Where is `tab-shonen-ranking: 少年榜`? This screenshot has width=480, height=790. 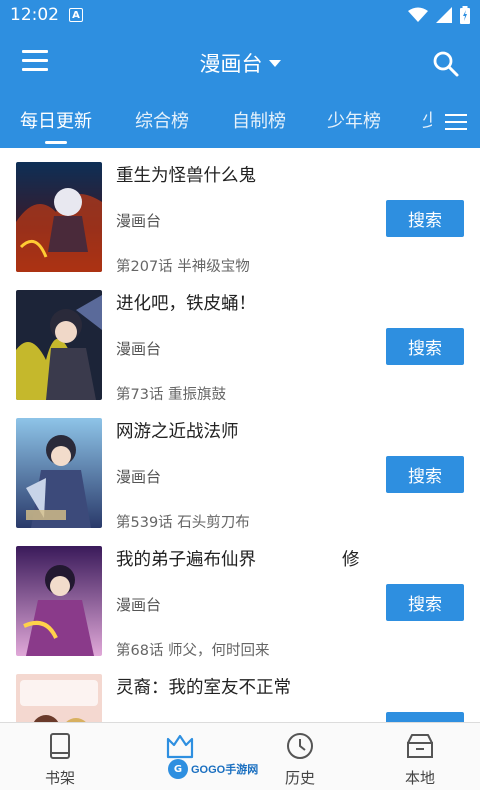 tab-shonen-ranking: 少年榜 is located at coordinates (354, 122).